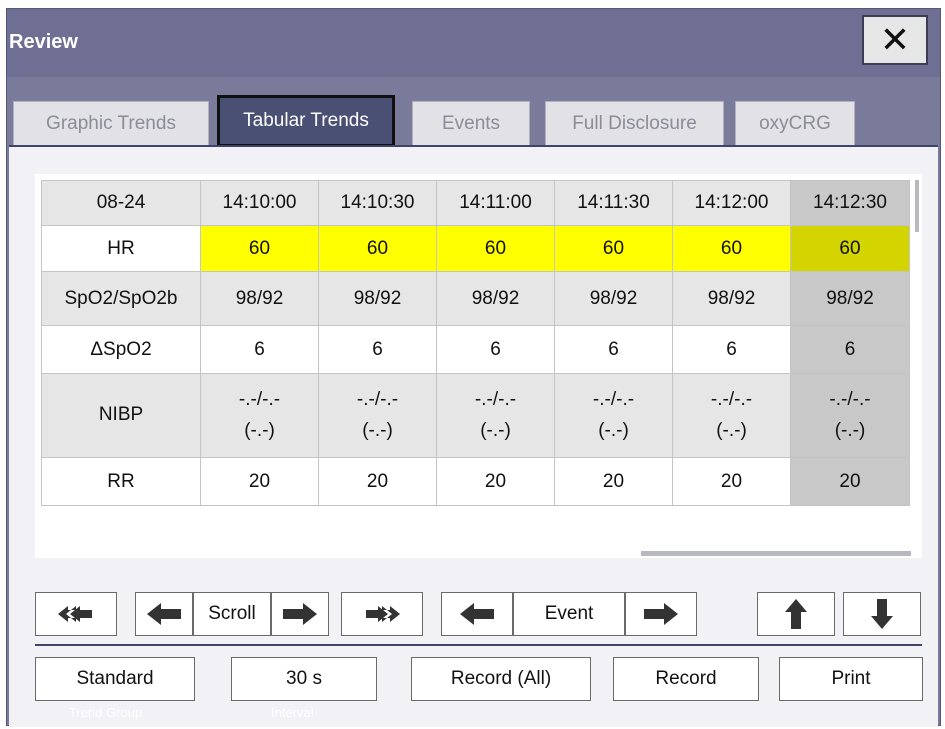 The image size is (945, 729). I want to click on table-cell-selected: -.-/-.- (-.-), so click(850, 415).